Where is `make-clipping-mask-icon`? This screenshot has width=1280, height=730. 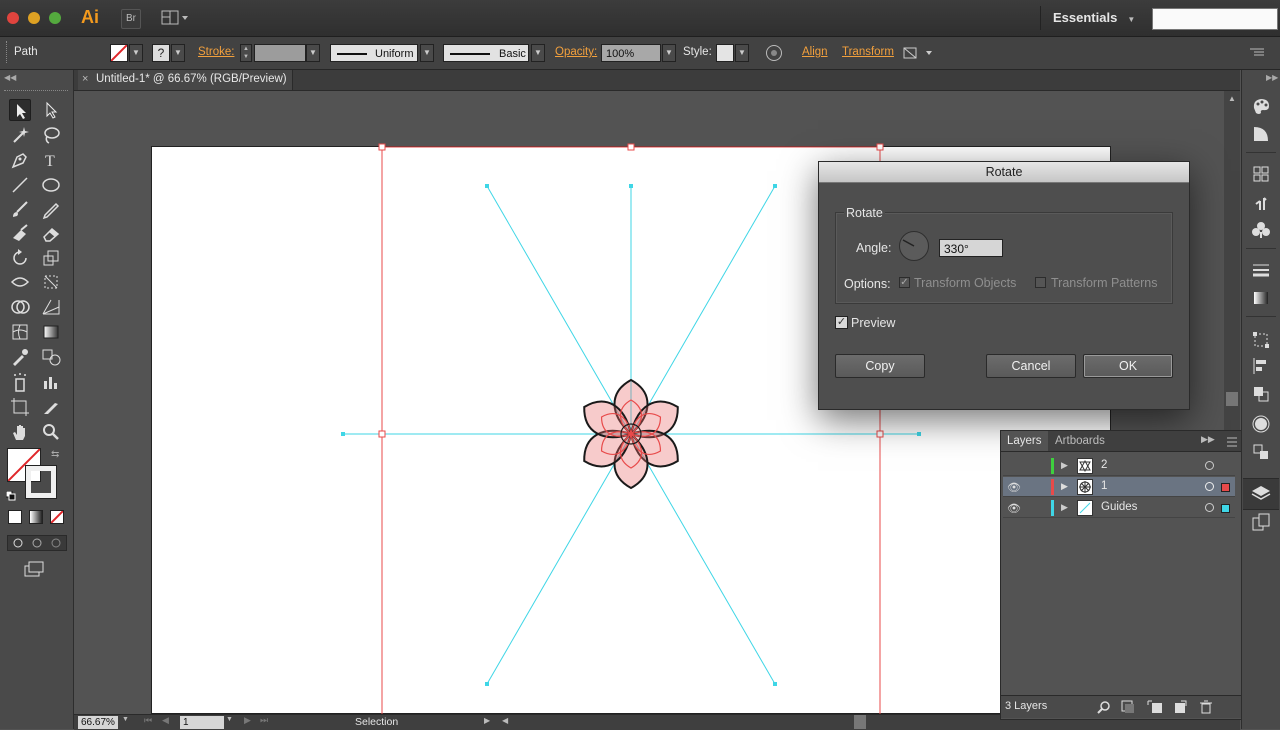
make-clipping-mask-icon is located at coordinates (1128, 707).